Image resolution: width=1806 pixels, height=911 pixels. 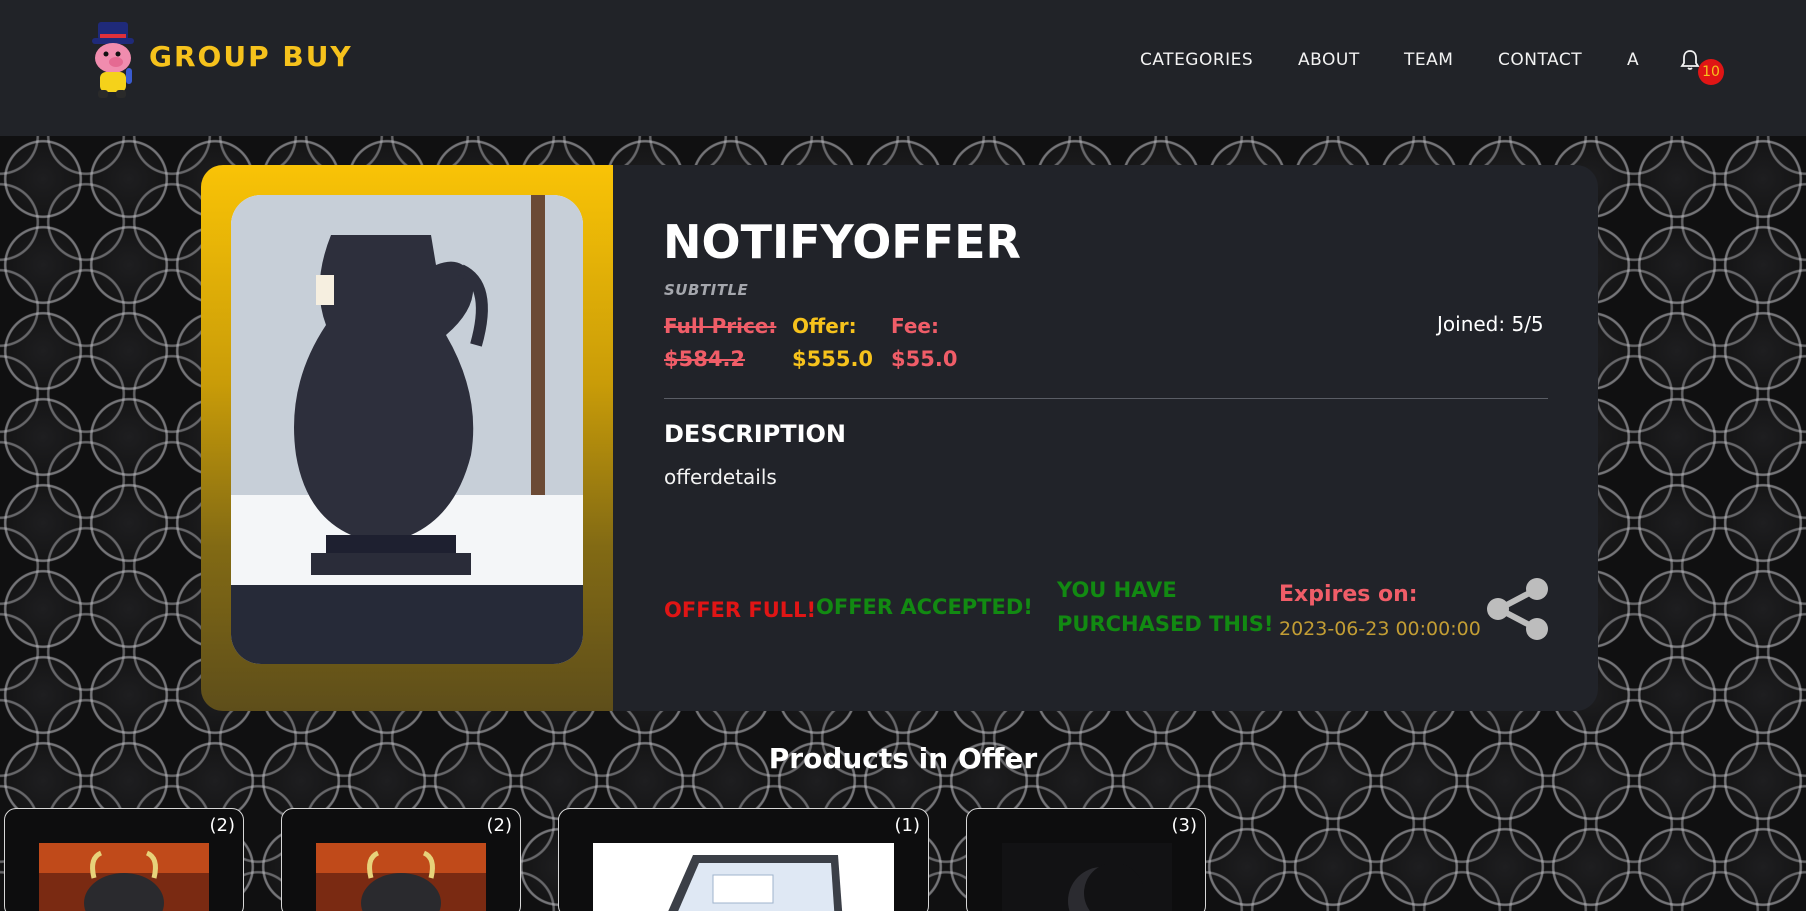 What do you see at coordinates (1348, 594) in the screenshot?
I see `expires-label: Expires on:` at bounding box center [1348, 594].